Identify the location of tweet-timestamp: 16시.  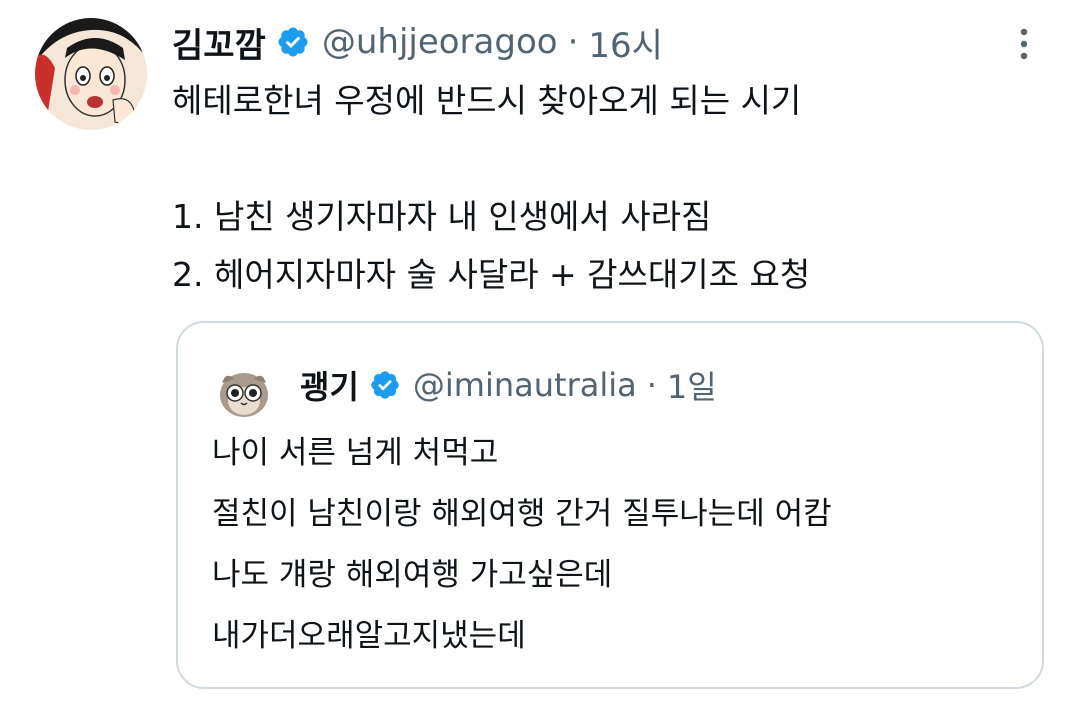
(625, 42).